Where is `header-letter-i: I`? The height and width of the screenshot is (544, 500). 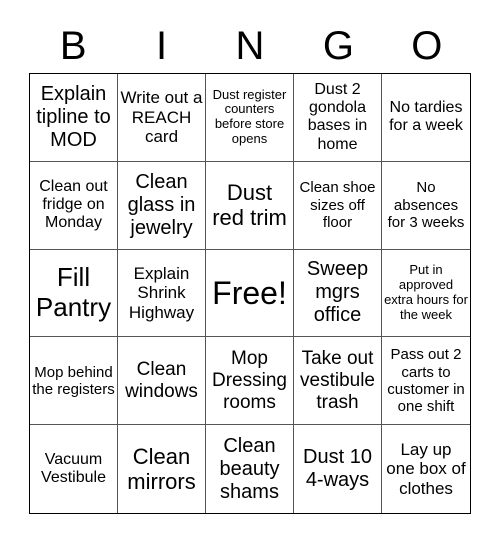 header-letter-i: I is located at coordinates (162, 46).